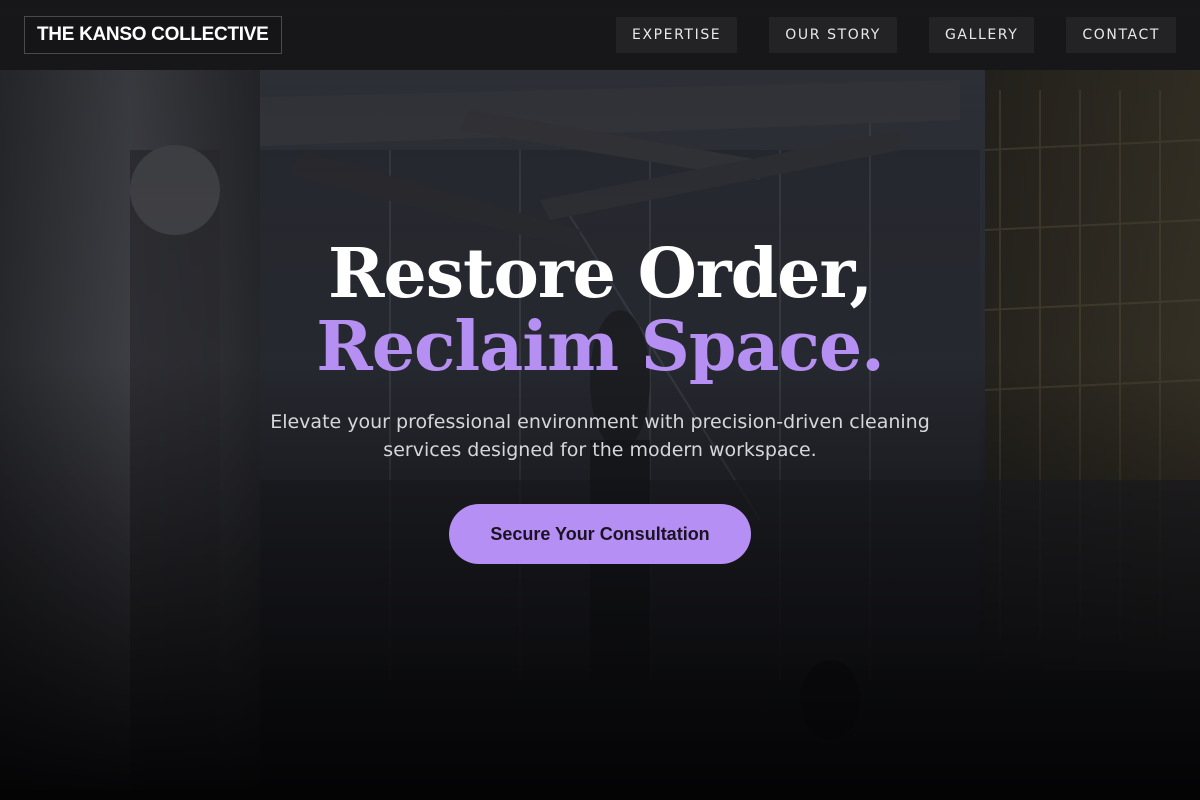 The height and width of the screenshot is (800, 1200). What do you see at coordinates (981, 35) in the screenshot?
I see `nav-item-gallery: GALLERY` at bounding box center [981, 35].